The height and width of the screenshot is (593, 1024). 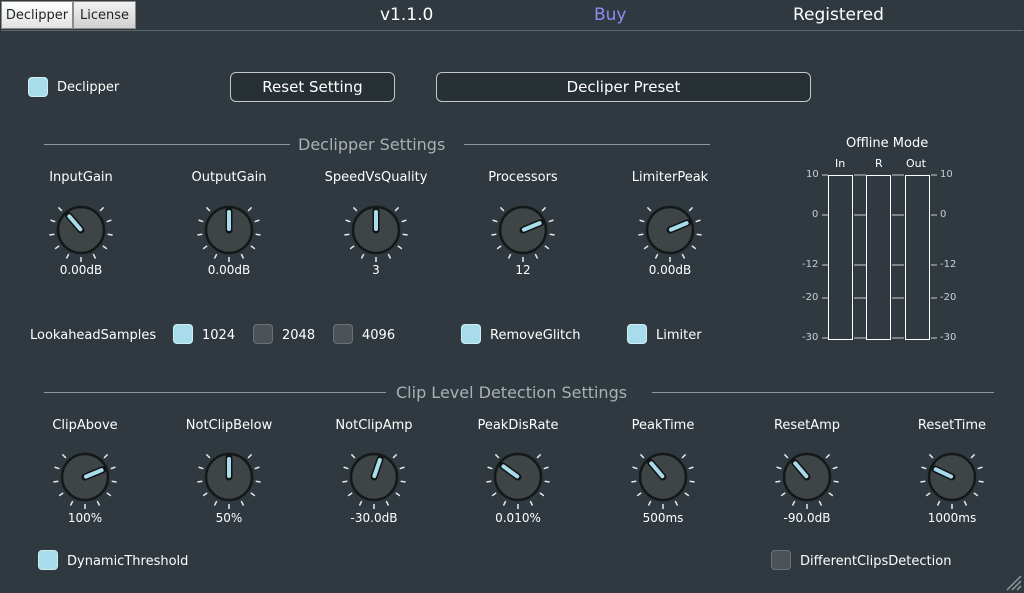 I want to click on knob-label: ResetTime, so click(x=952, y=425).